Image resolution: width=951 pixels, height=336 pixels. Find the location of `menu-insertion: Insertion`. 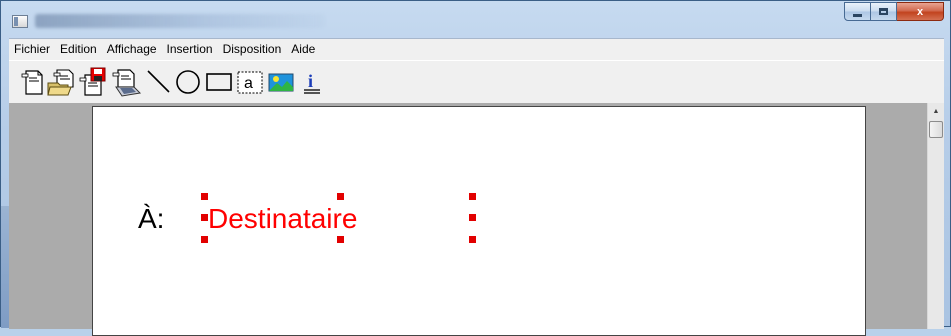

menu-insertion: Insertion is located at coordinates (191, 49).